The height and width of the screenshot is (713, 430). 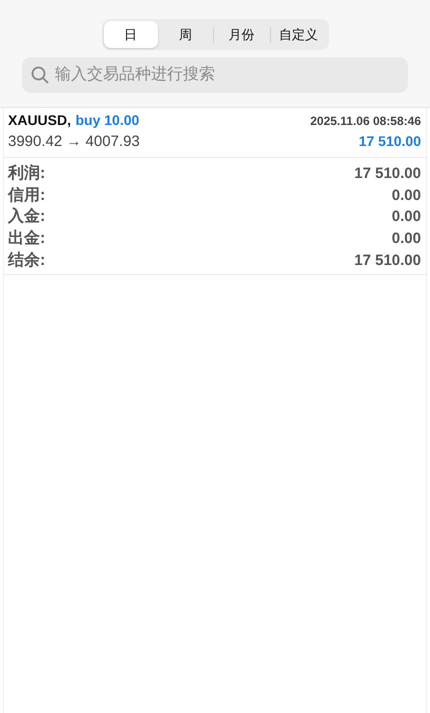 I want to click on deal-time: 2025.11.06 08:58:46, so click(x=365, y=121).